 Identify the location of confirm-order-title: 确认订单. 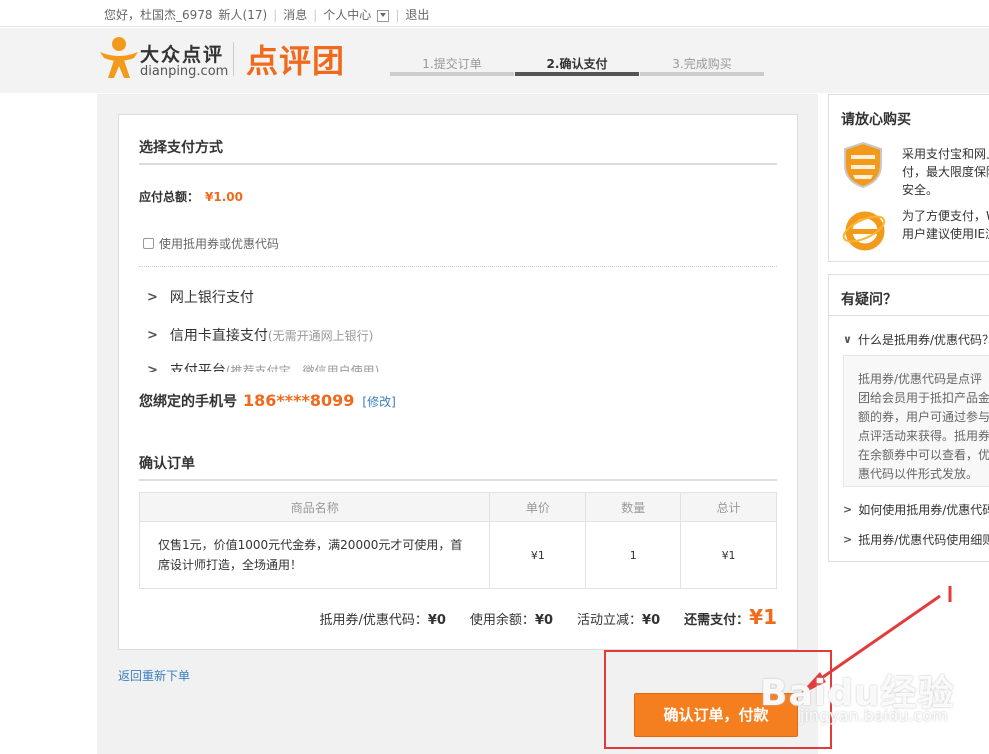
(167, 464).